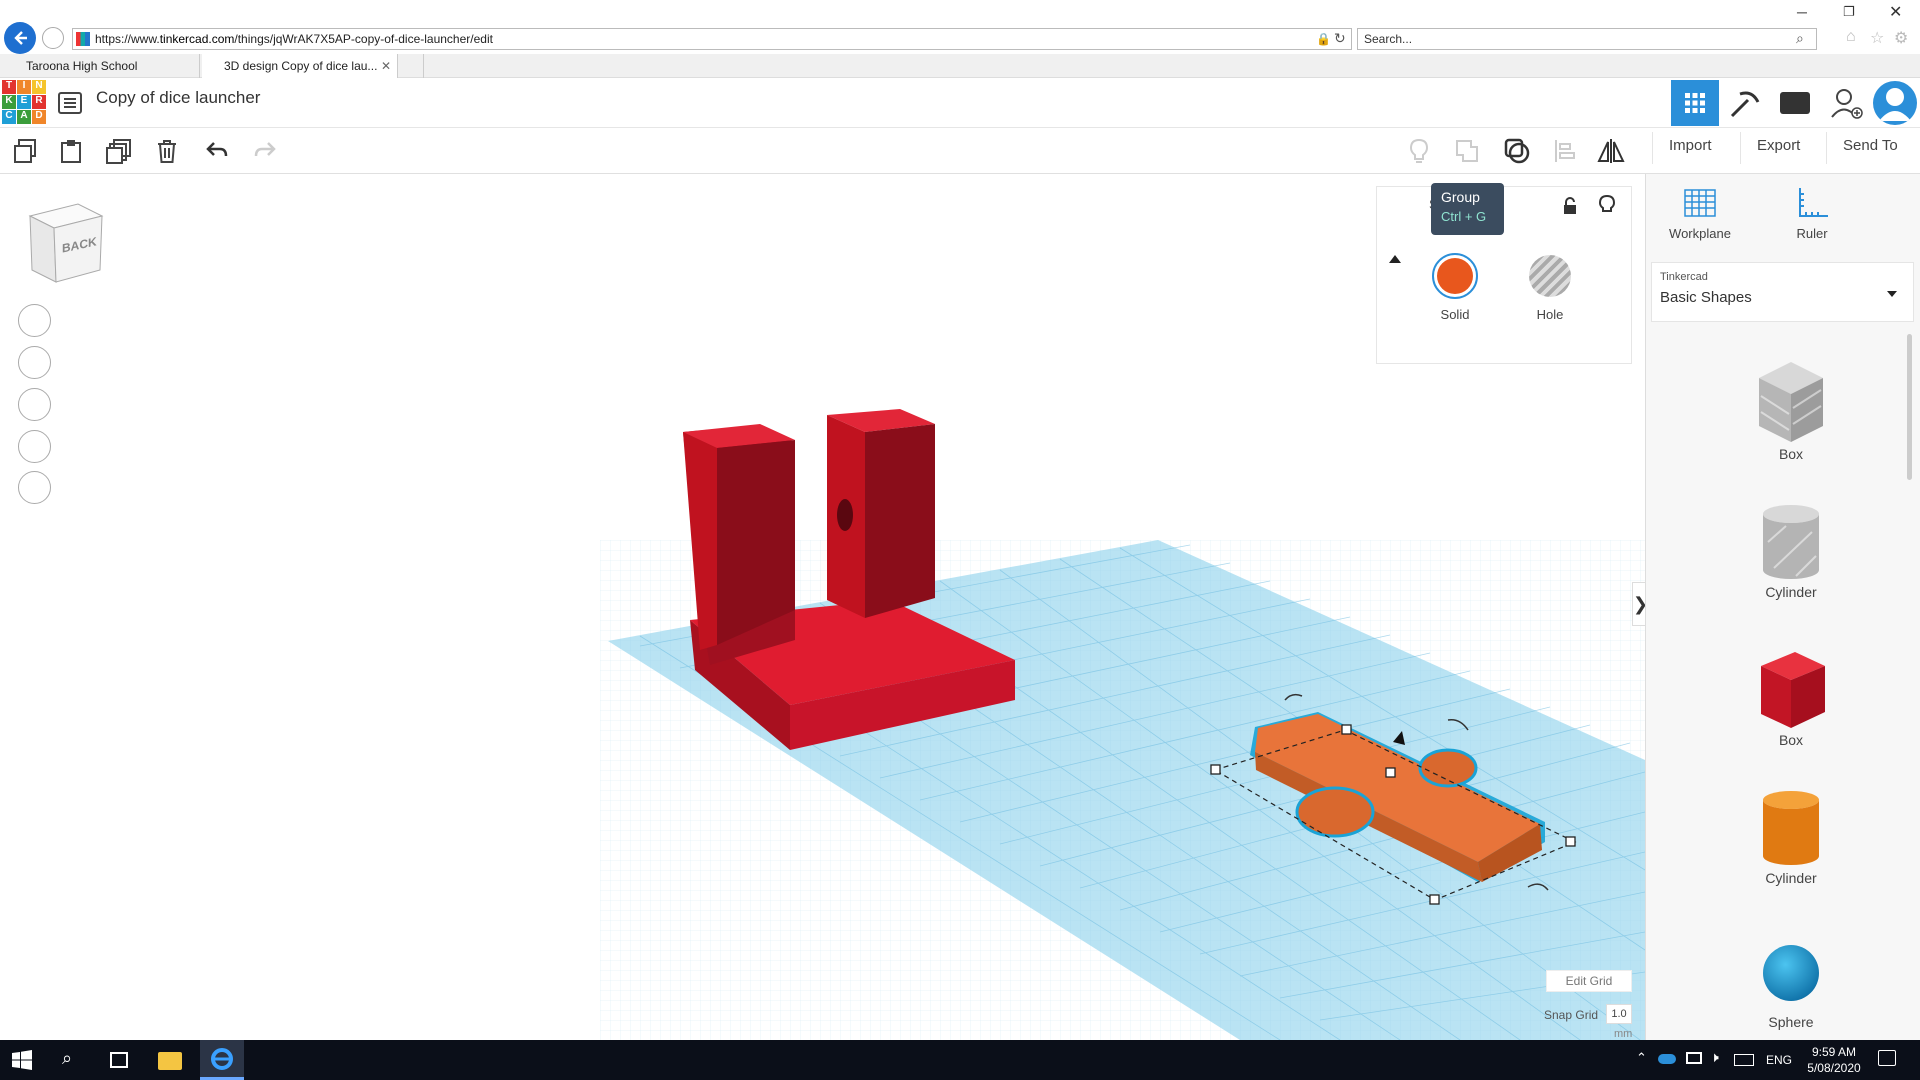 Image resolution: width=1920 pixels, height=1080 pixels. What do you see at coordinates (24, 87) in the screenshot?
I see `logo-letter: I` at bounding box center [24, 87].